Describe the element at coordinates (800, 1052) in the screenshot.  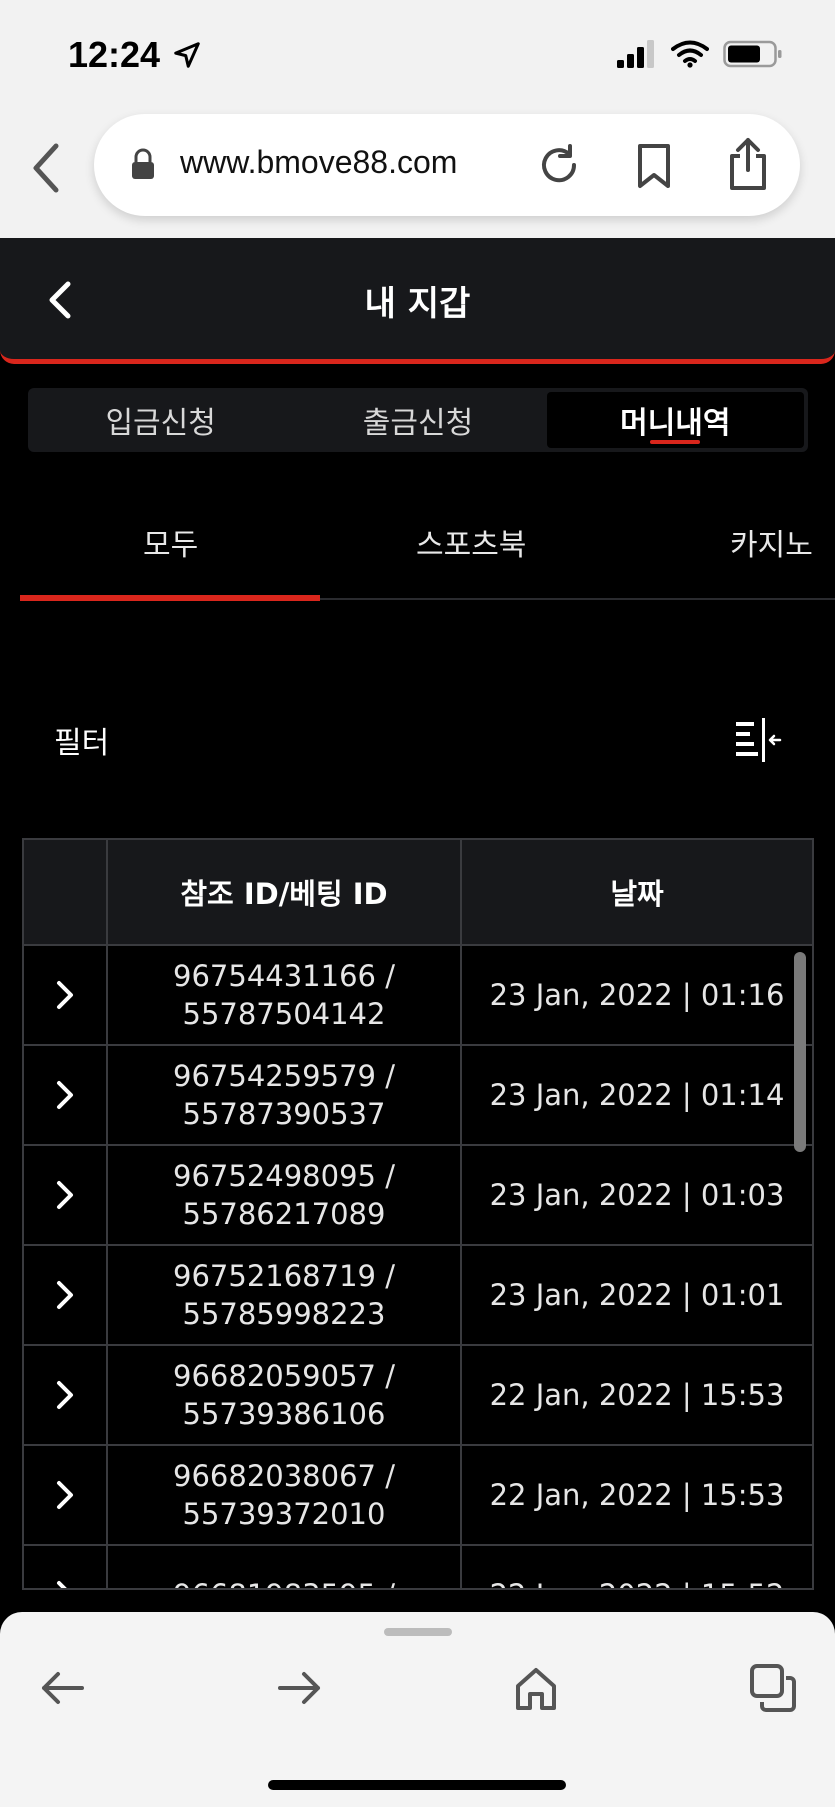
I see `table-scrollbar` at that location.